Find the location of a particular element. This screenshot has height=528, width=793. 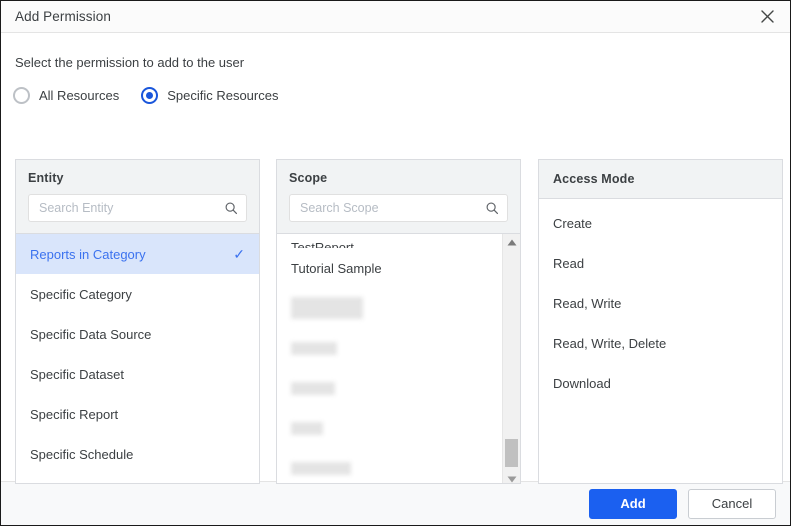

close-icon is located at coordinates (767, 17).